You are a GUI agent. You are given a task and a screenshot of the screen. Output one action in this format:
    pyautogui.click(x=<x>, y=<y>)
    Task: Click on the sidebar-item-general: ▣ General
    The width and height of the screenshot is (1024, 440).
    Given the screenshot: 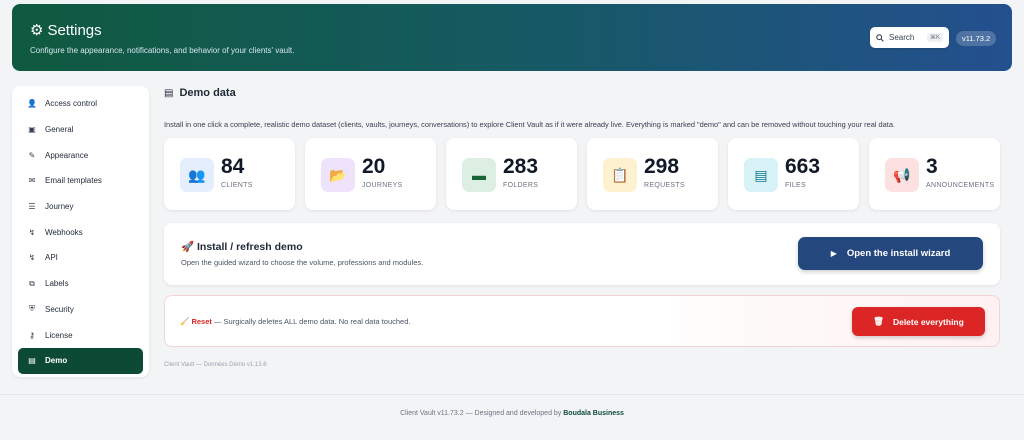 What is the action you would take?
    pyautogui.click(x=80, y=130)
    